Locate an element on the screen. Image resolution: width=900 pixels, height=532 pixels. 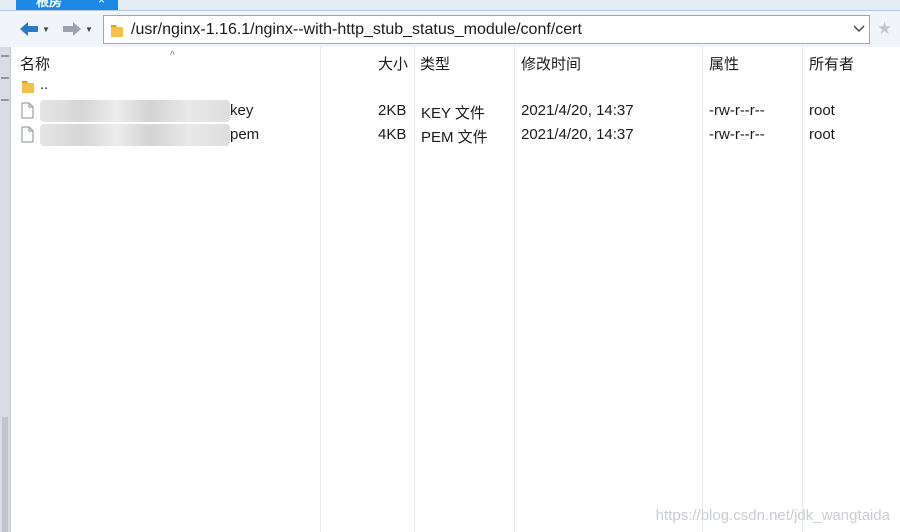
file-size: 2KB is located at coordinates (392, 110).